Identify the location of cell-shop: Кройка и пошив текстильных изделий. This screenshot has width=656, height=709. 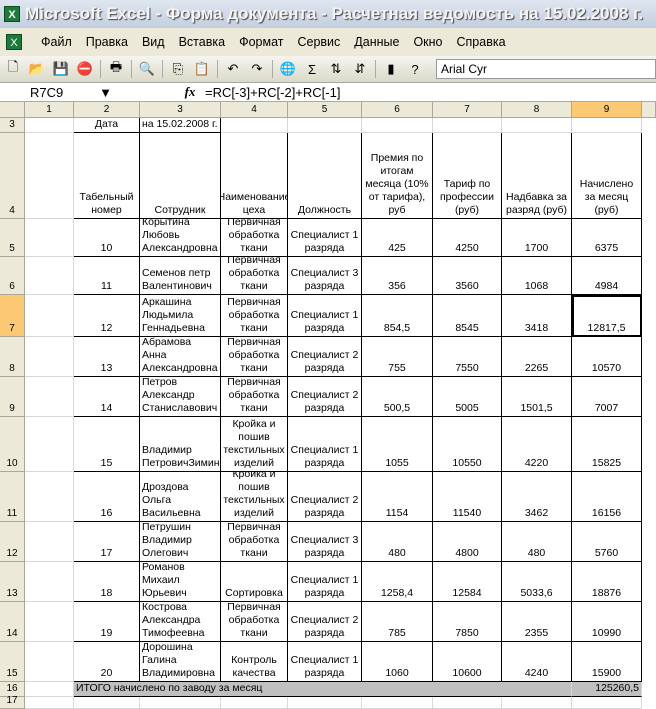
(254, 497).